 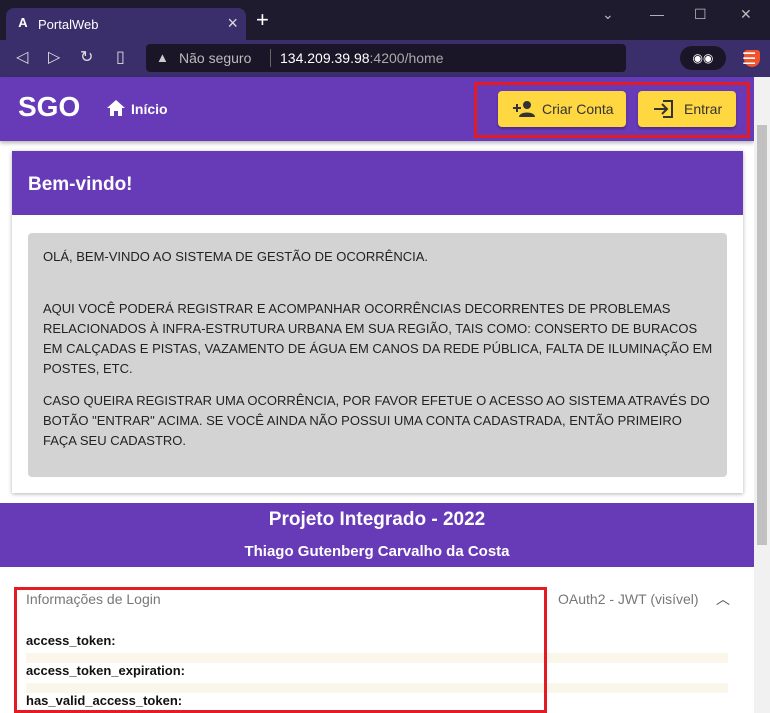 I want to click on browser-titlebar: A PortalWeb × + ⌄ — ☐ ✕, so click(x=385, y=20).